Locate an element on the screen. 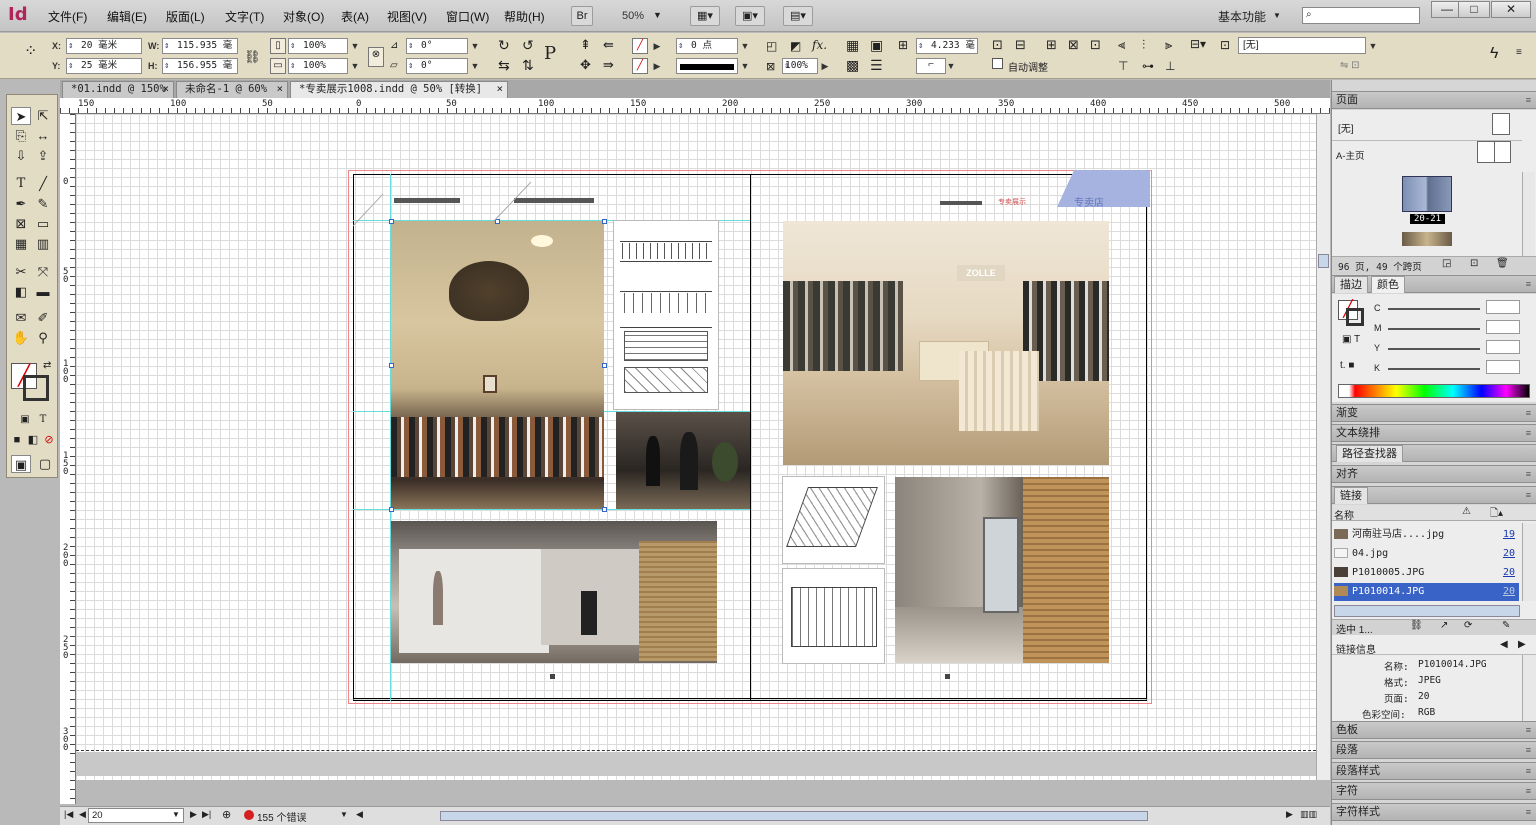 The height and width of the screenshot is (825, 1536). stroke-weight-dropdown-icon: ▼ is located at coordinates (745, 46).